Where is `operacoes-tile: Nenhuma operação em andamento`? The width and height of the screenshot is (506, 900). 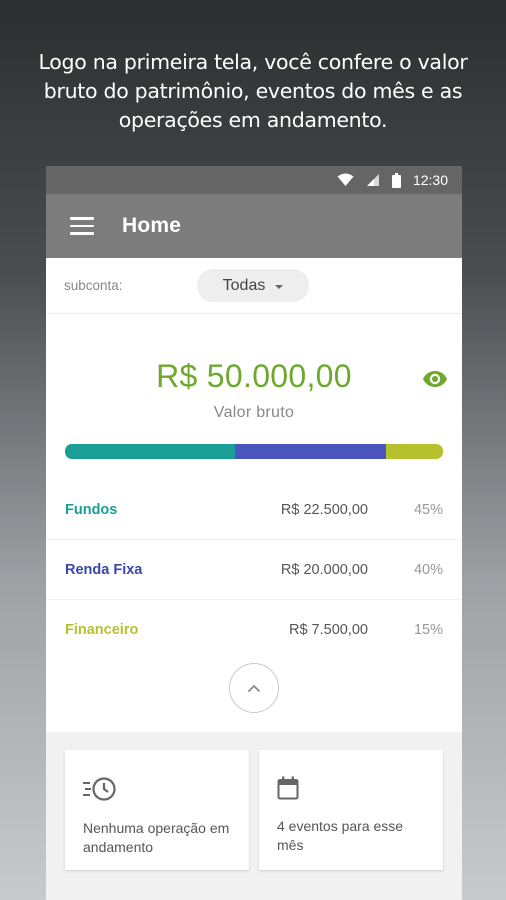 operacoes-tile: Nenhuma operação em andamento is located at coordinates (157, 810).